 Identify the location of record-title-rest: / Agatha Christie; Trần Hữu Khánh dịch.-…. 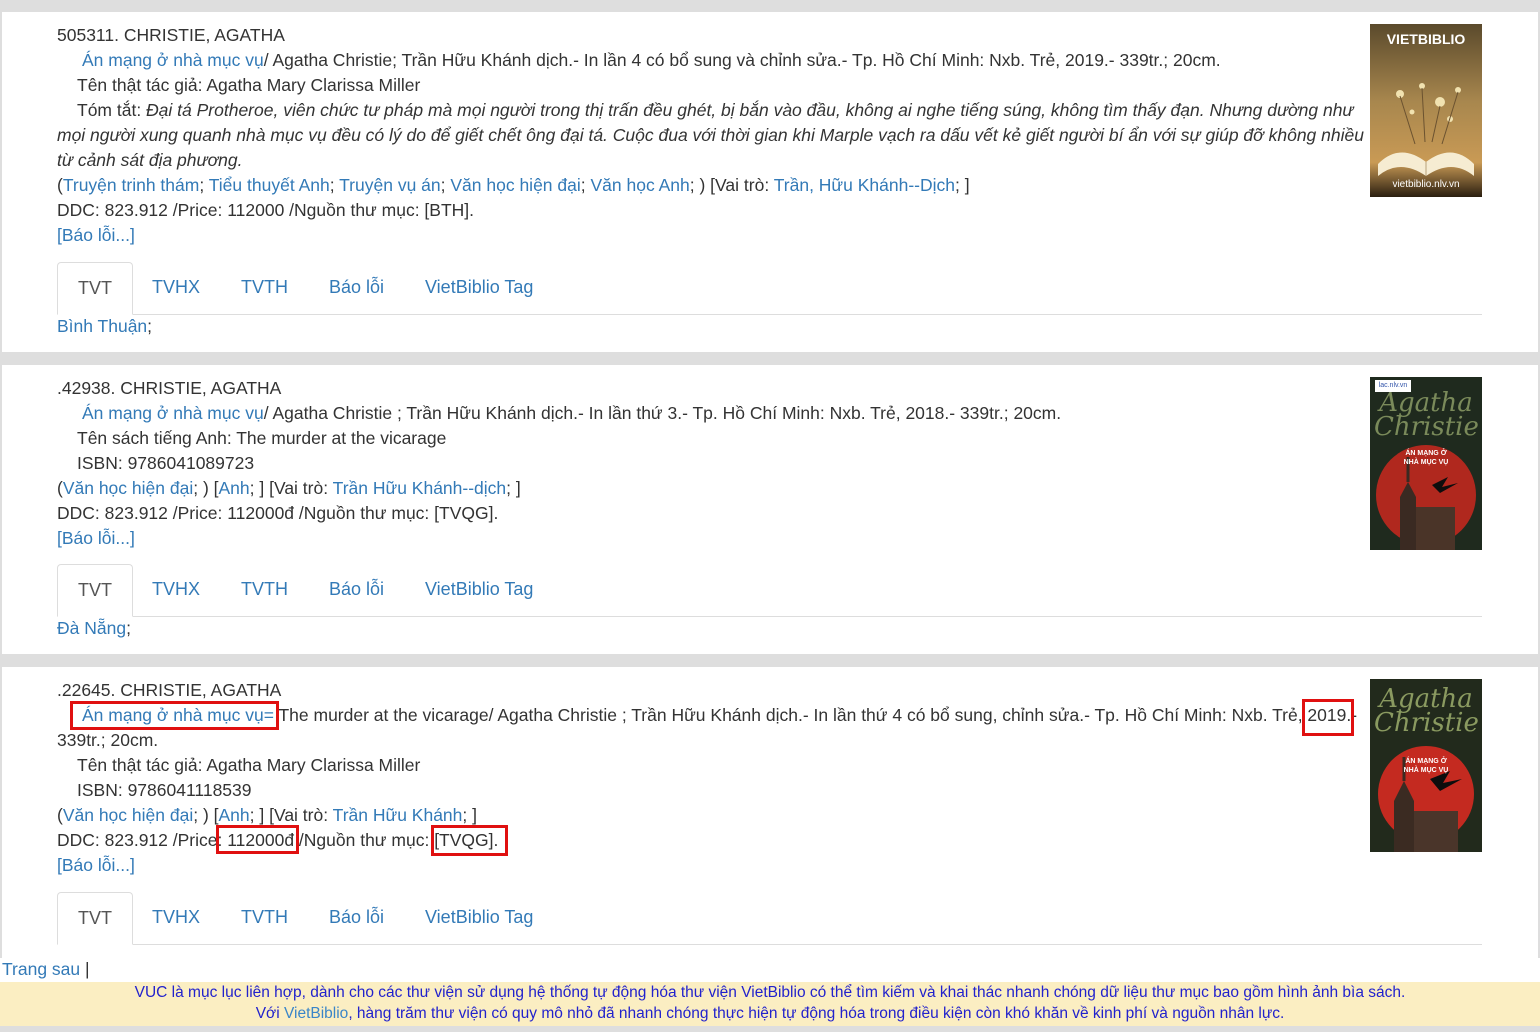
(742, 60).